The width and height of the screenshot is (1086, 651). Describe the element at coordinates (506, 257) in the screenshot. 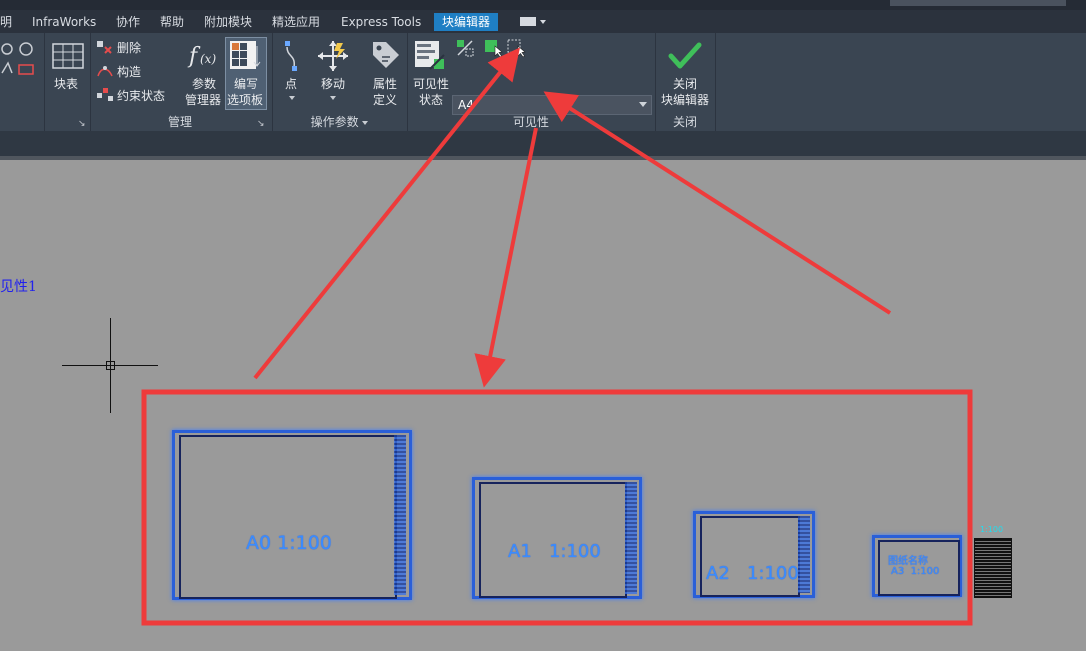

I see `arrow-to-frames` at that location.